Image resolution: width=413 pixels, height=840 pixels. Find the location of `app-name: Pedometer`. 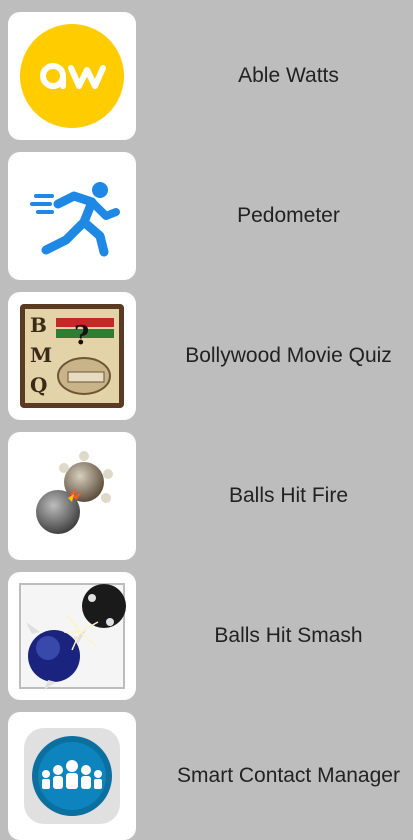

app-name: Pedometer is located at coordinates (288, 216).